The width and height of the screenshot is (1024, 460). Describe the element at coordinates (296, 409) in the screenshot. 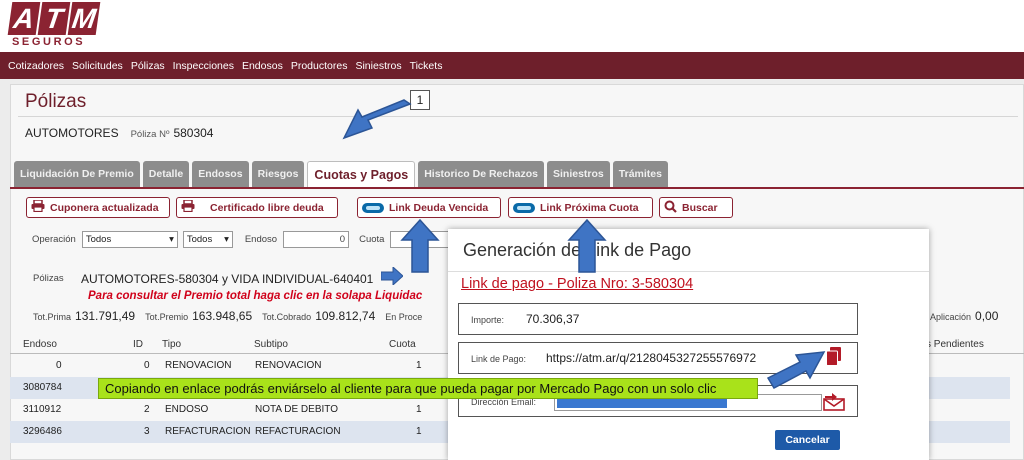

I see `cell-subtipo: NOTA DE DEBITO` at that location.